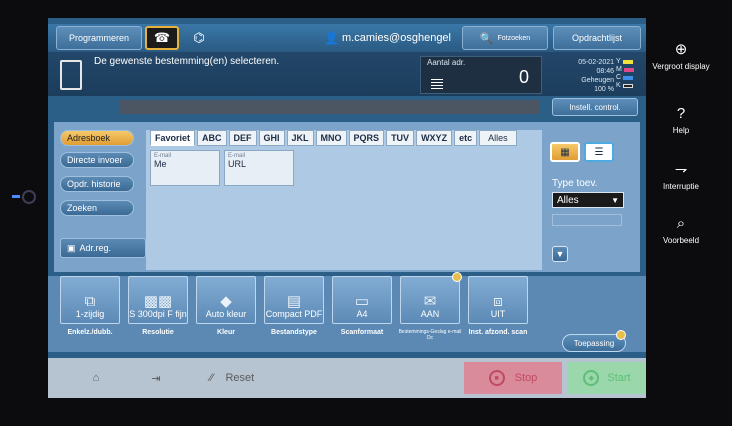  Describe the element at coordinates (681, 223) in the screenshot. I see `preview-icon: ⌕` at that location.